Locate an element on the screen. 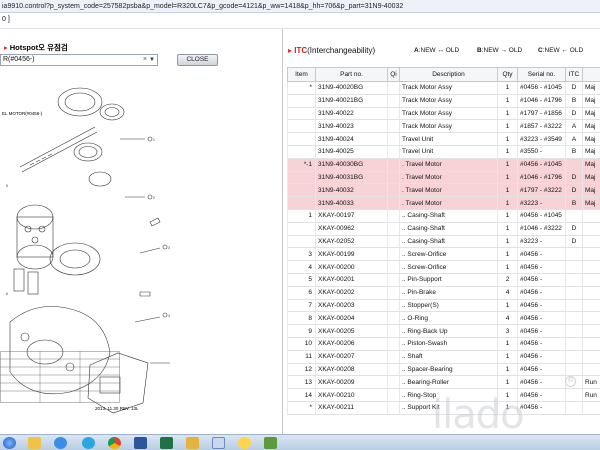  table-row: 10 XKAY-00206 .. Piston-Swash 1 #0456 - is located at coordinates (443, 344).